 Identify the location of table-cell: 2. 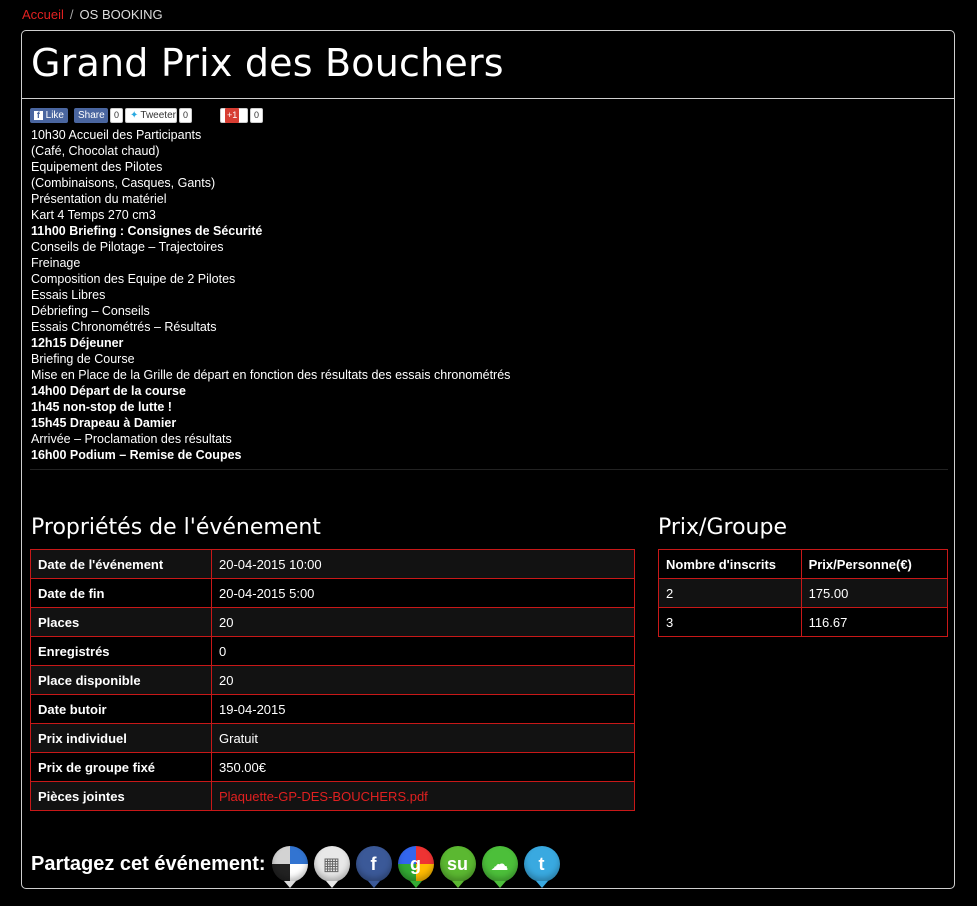
(730, 593).